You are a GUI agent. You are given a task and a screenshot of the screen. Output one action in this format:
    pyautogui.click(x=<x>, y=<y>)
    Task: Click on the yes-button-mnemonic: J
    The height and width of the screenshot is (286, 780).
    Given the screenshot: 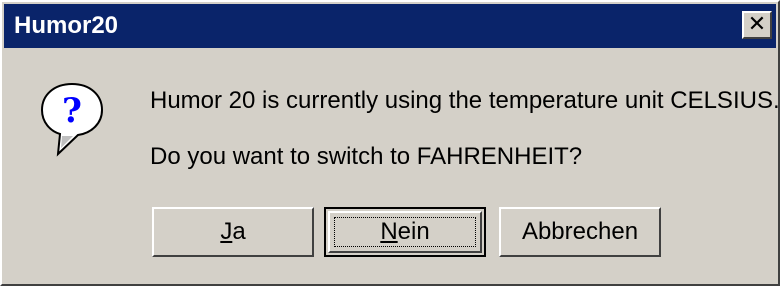 What is the action you would take?
    pyautogui.click(x=226, y=231)
    